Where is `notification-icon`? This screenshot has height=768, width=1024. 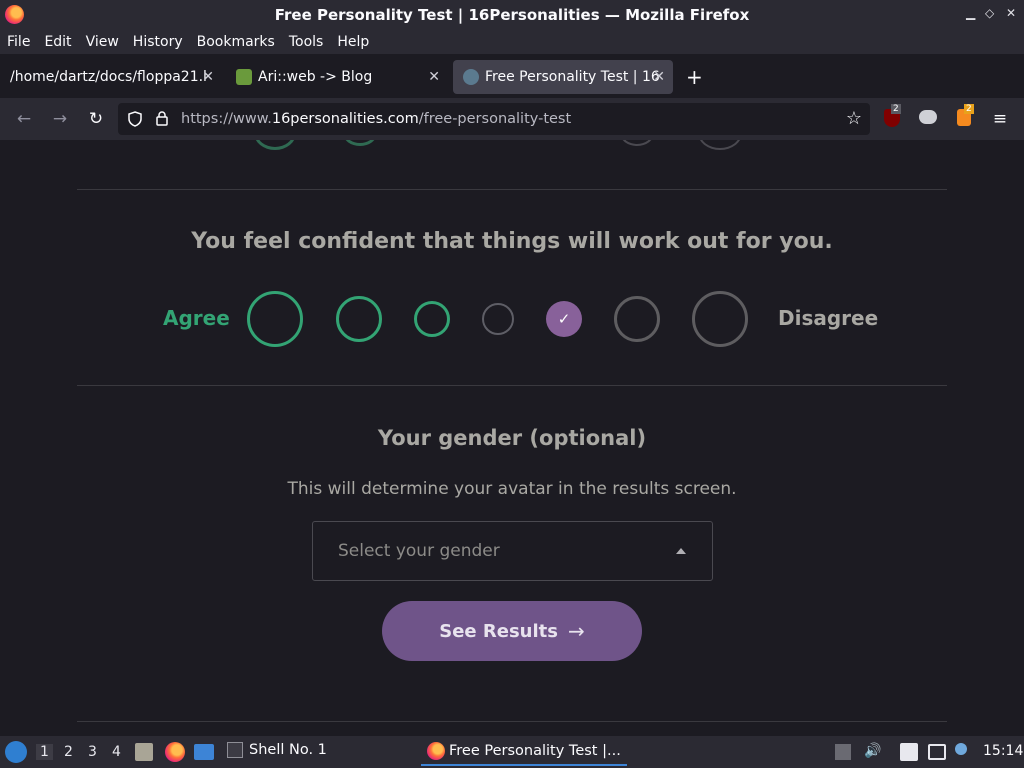 notification-icon is located at coordinates (961, 749).